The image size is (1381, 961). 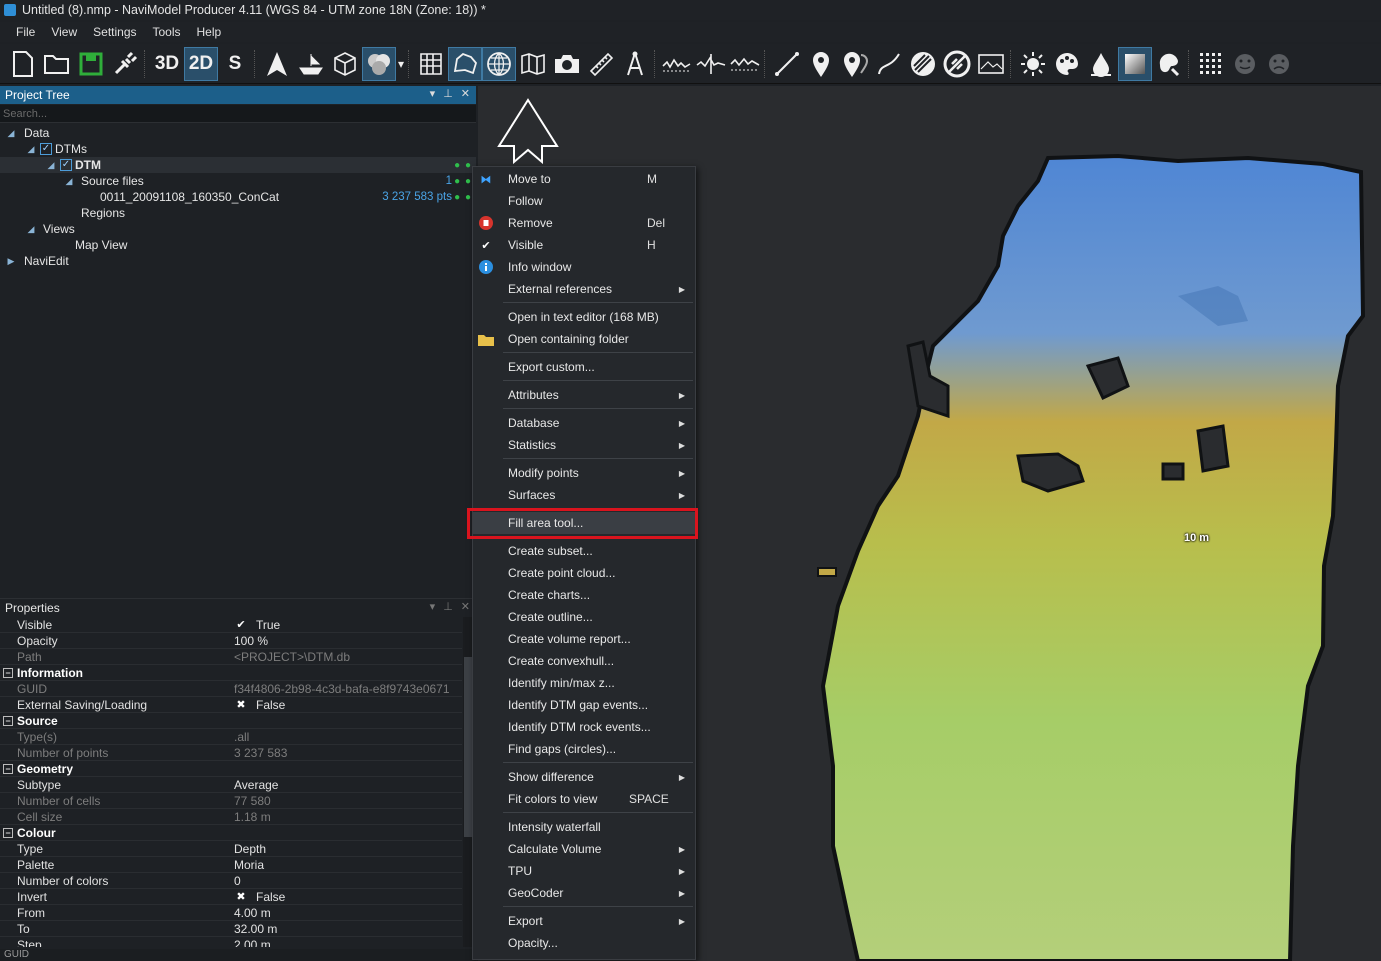 What do you see at coordinates (1101, 64) in the screenshot?
I see `drop-icon` at bounding box center [1101, 64].